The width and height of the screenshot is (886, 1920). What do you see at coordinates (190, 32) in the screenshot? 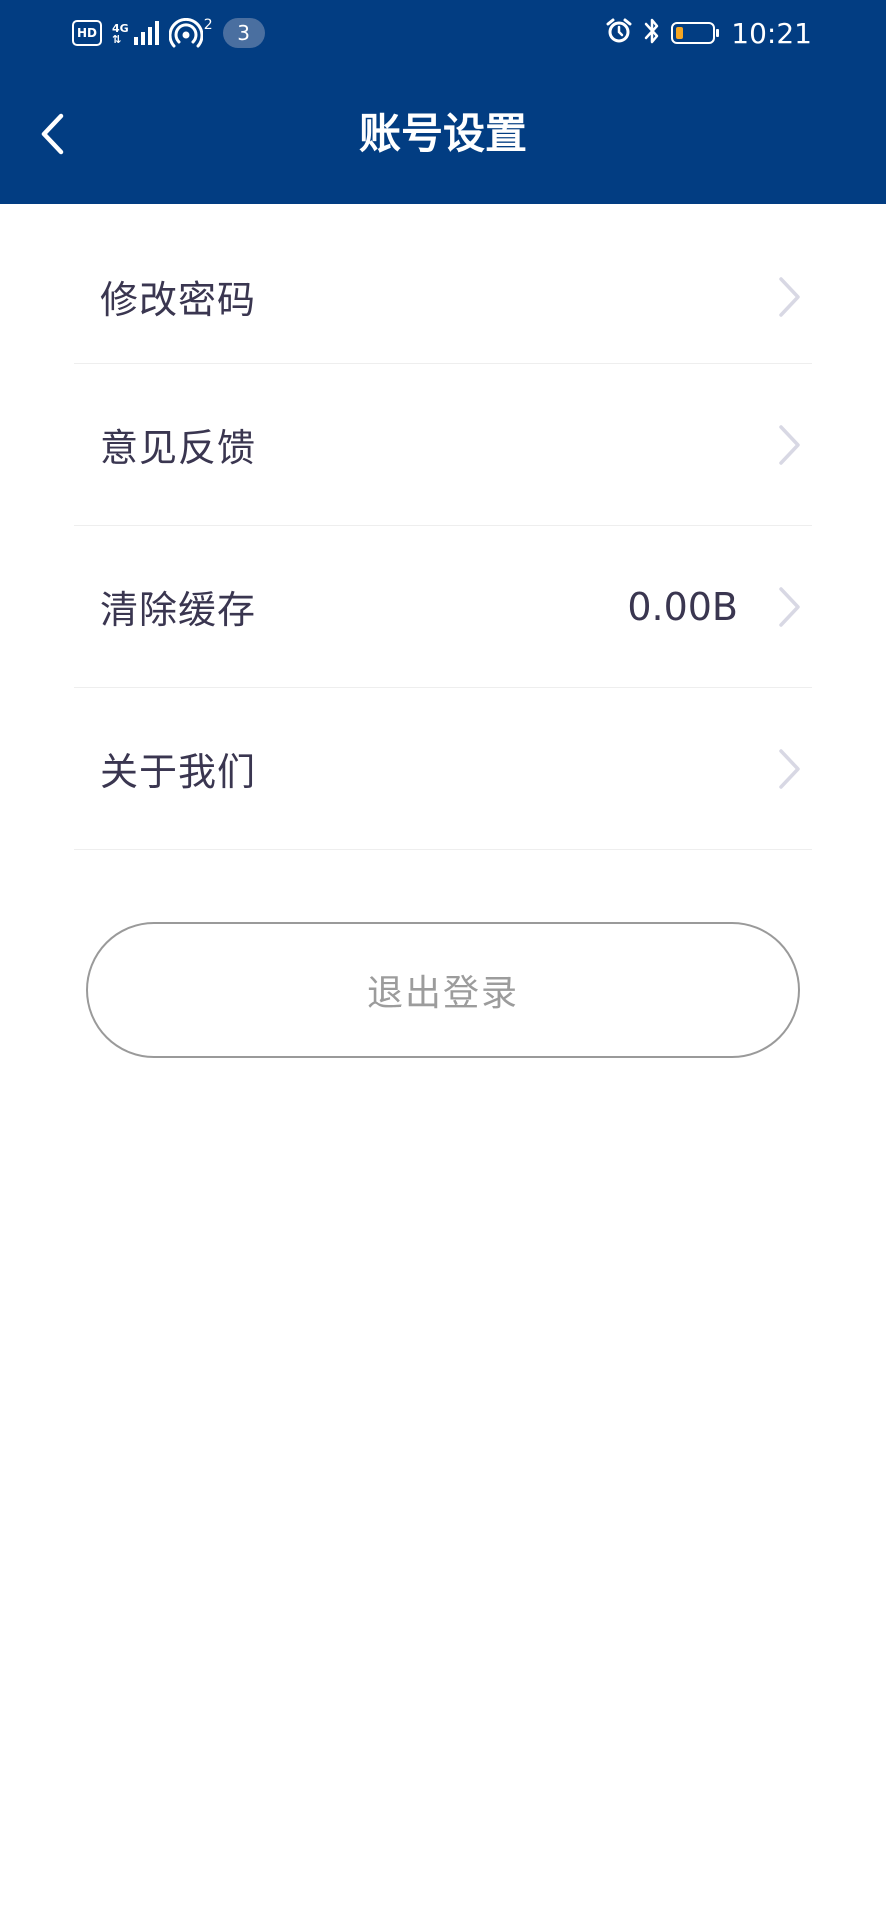
I see `hotspot-icon: 2` at bounding box center [190, 32].